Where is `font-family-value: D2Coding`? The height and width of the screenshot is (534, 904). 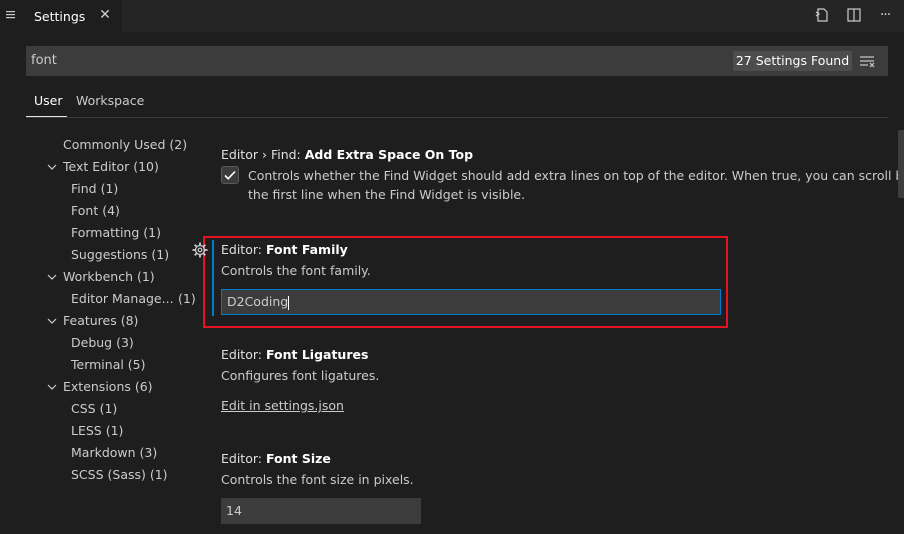 font-family-value: D2Coding is located at coordinates (258, 301).